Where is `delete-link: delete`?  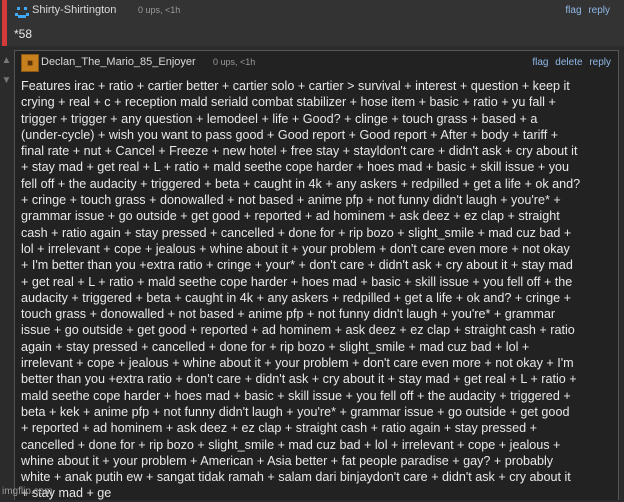
delete-link: delete is located at coordinates (568, 62).